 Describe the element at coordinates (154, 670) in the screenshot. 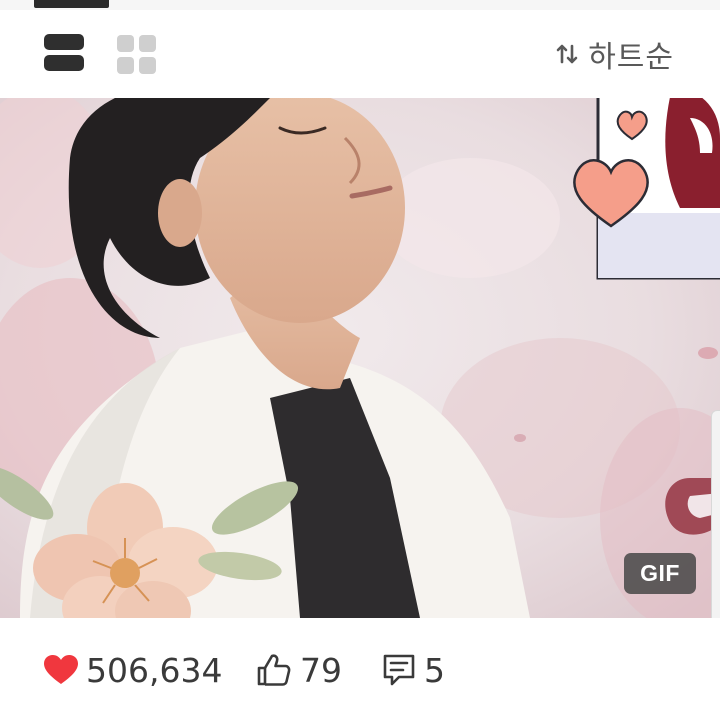

I see `hearts-count: 506,634` at that location.